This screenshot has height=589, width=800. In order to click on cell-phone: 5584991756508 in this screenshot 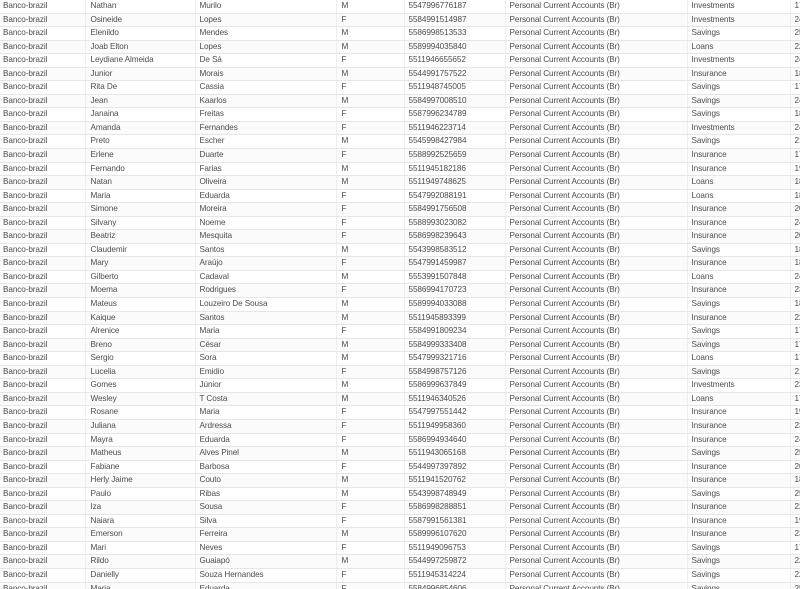, I will do `click(455, 209)`.